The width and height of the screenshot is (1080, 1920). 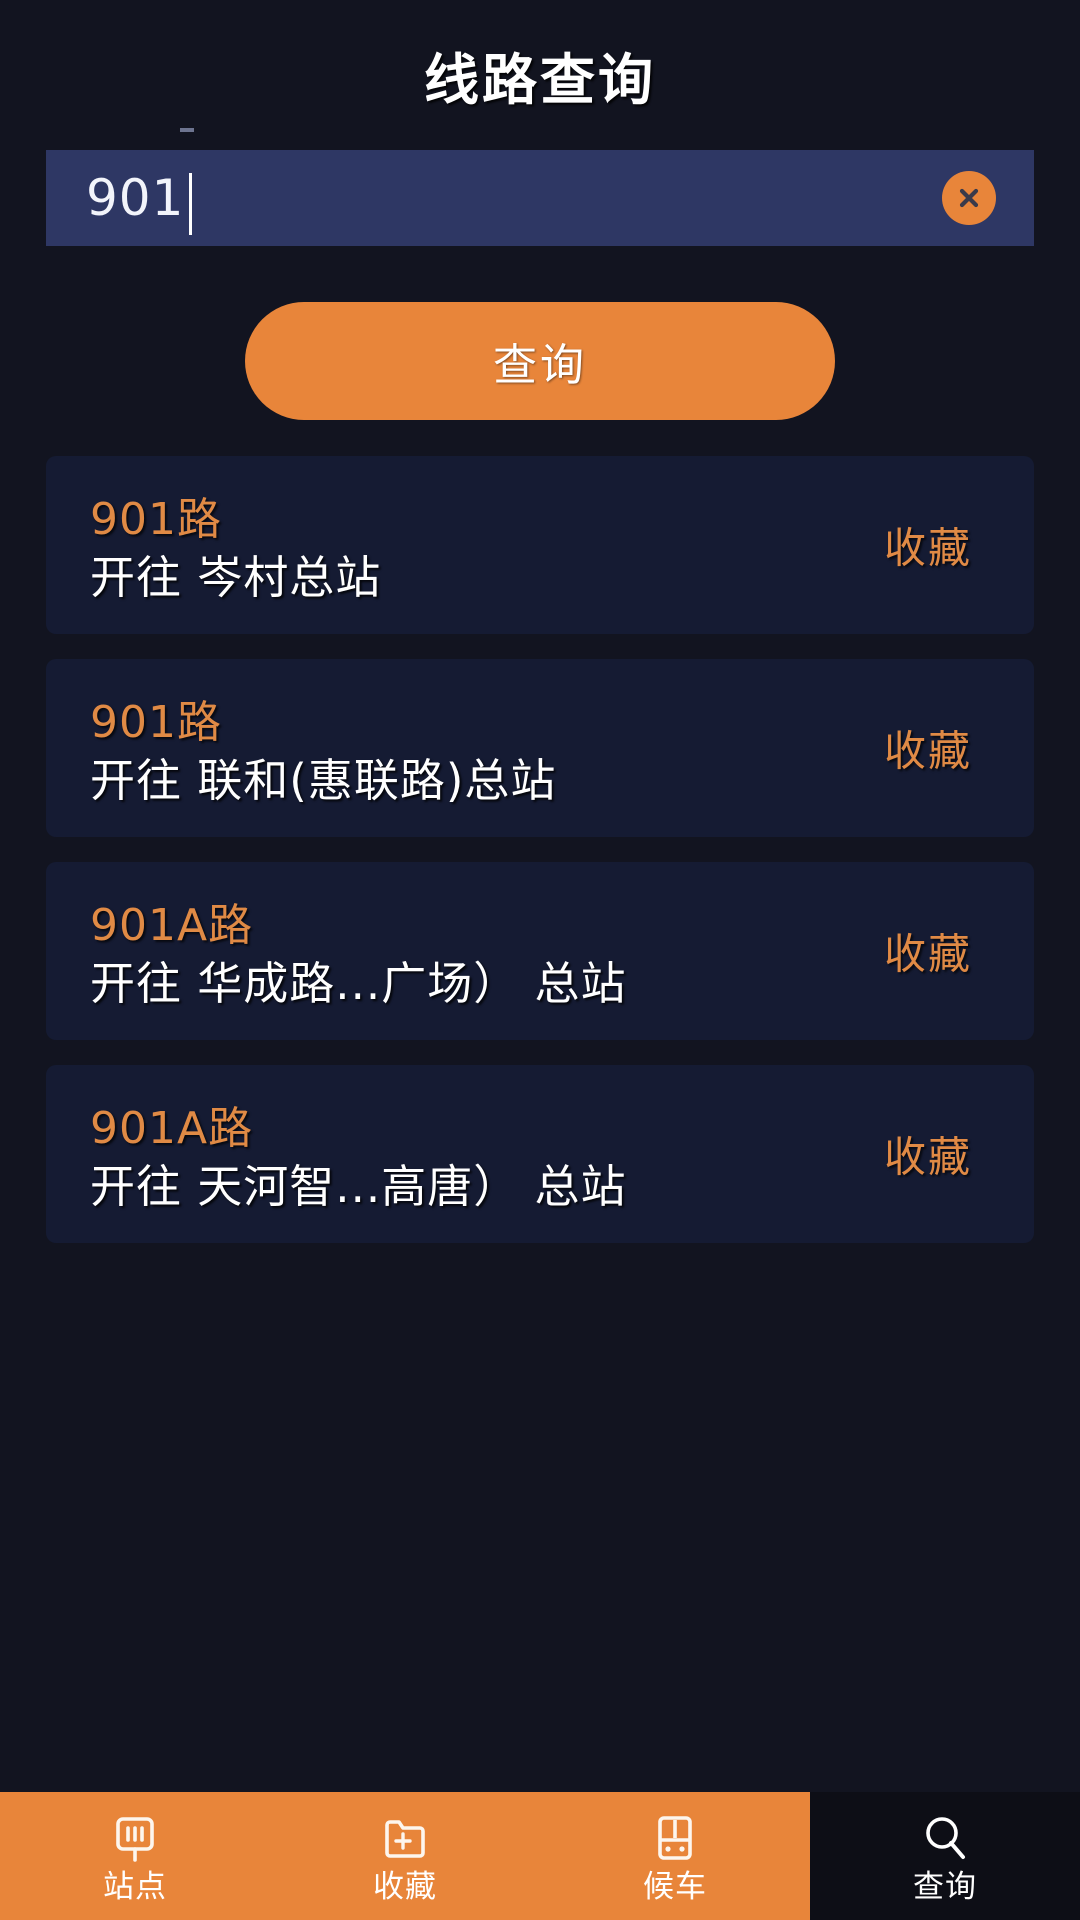 I want to click on tab-stations: 站点, so click(x=135, y=1856).